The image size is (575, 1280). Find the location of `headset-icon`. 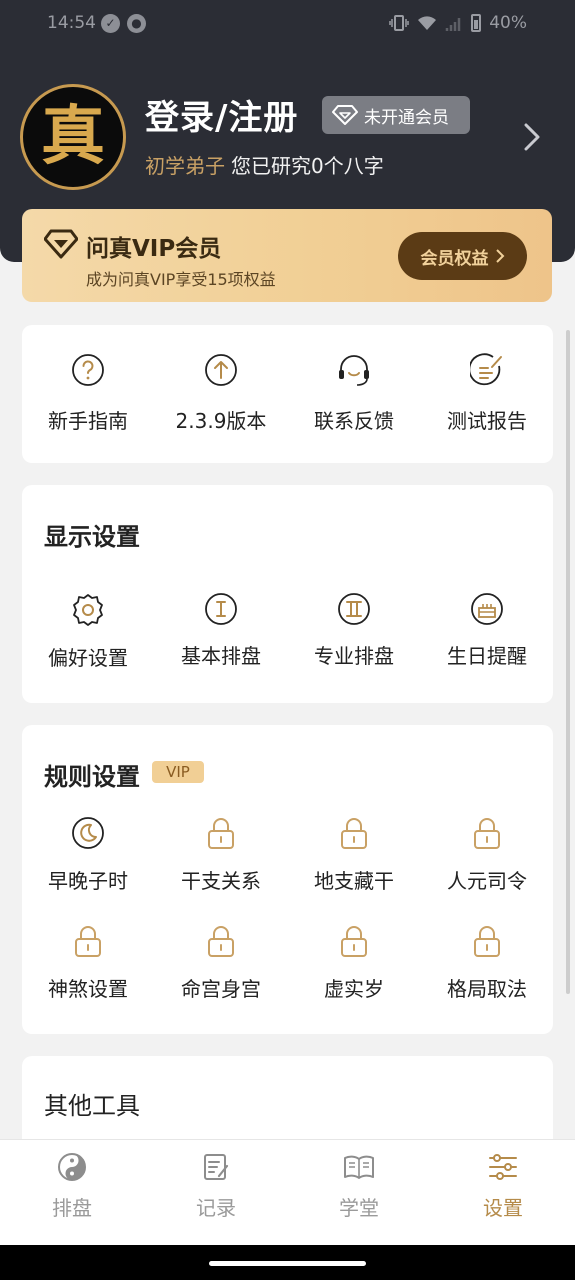

headset-icon is located at coordinates (354, 370).